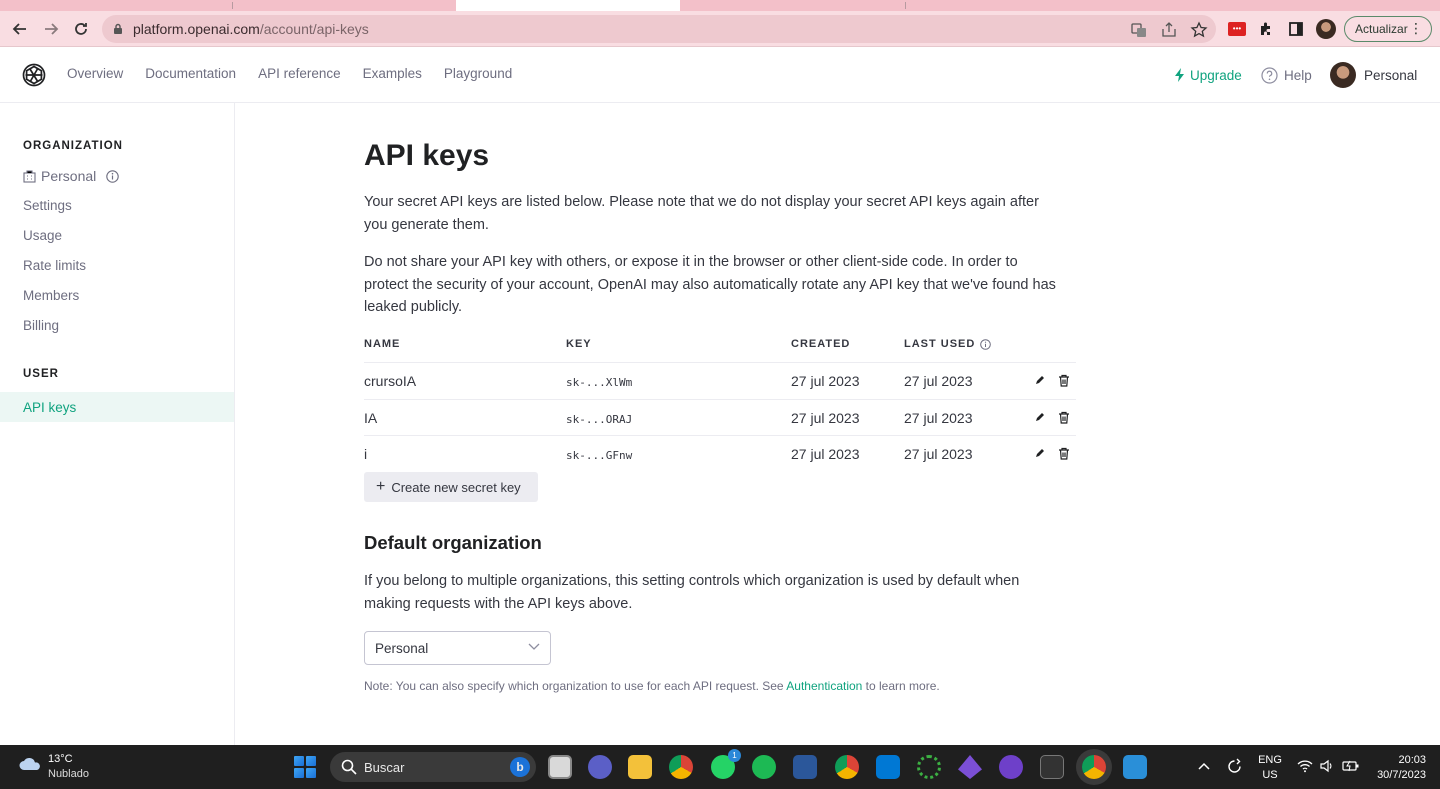 The height and width of the screenshot is (789, 1440). I want to click on back-icon, so click(20, 29).